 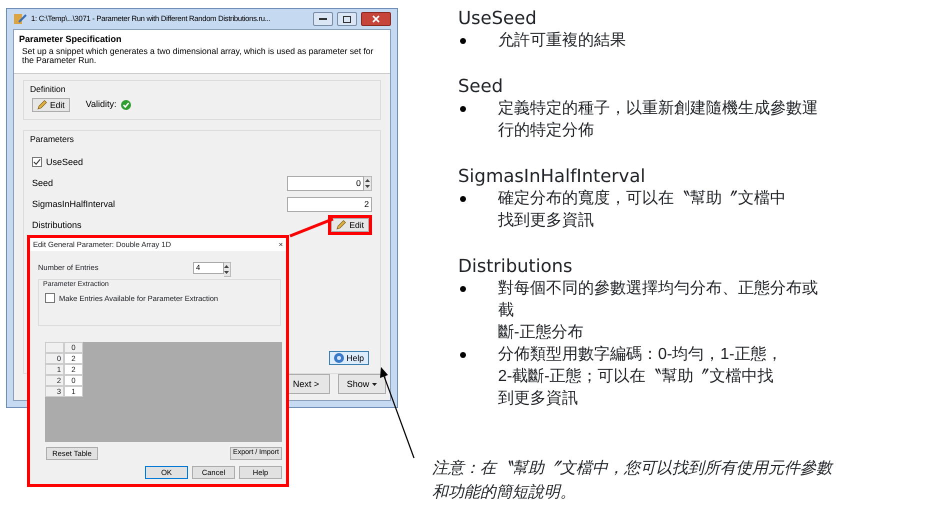 What do you see at coordinates (633, 480) in the screenshot?
I see `note-text: 注意：在〝幫助〞文檔中，您可以找到所有使用元件參數 和功能的簡短說明。` at bounding box center [633, 480].